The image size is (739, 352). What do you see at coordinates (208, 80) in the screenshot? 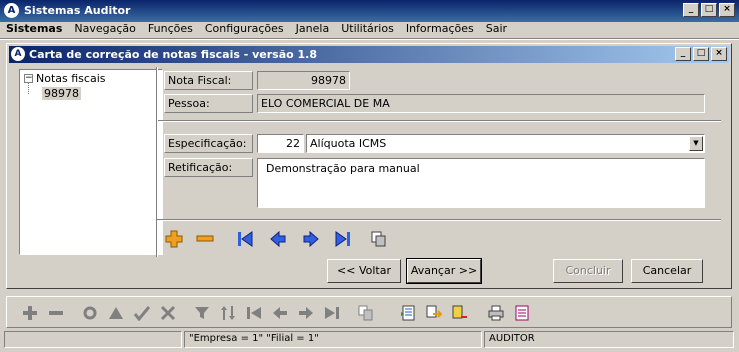
I see `nota-fiscal-label: Nota Fiscal:` at bounding box center [208, 80].